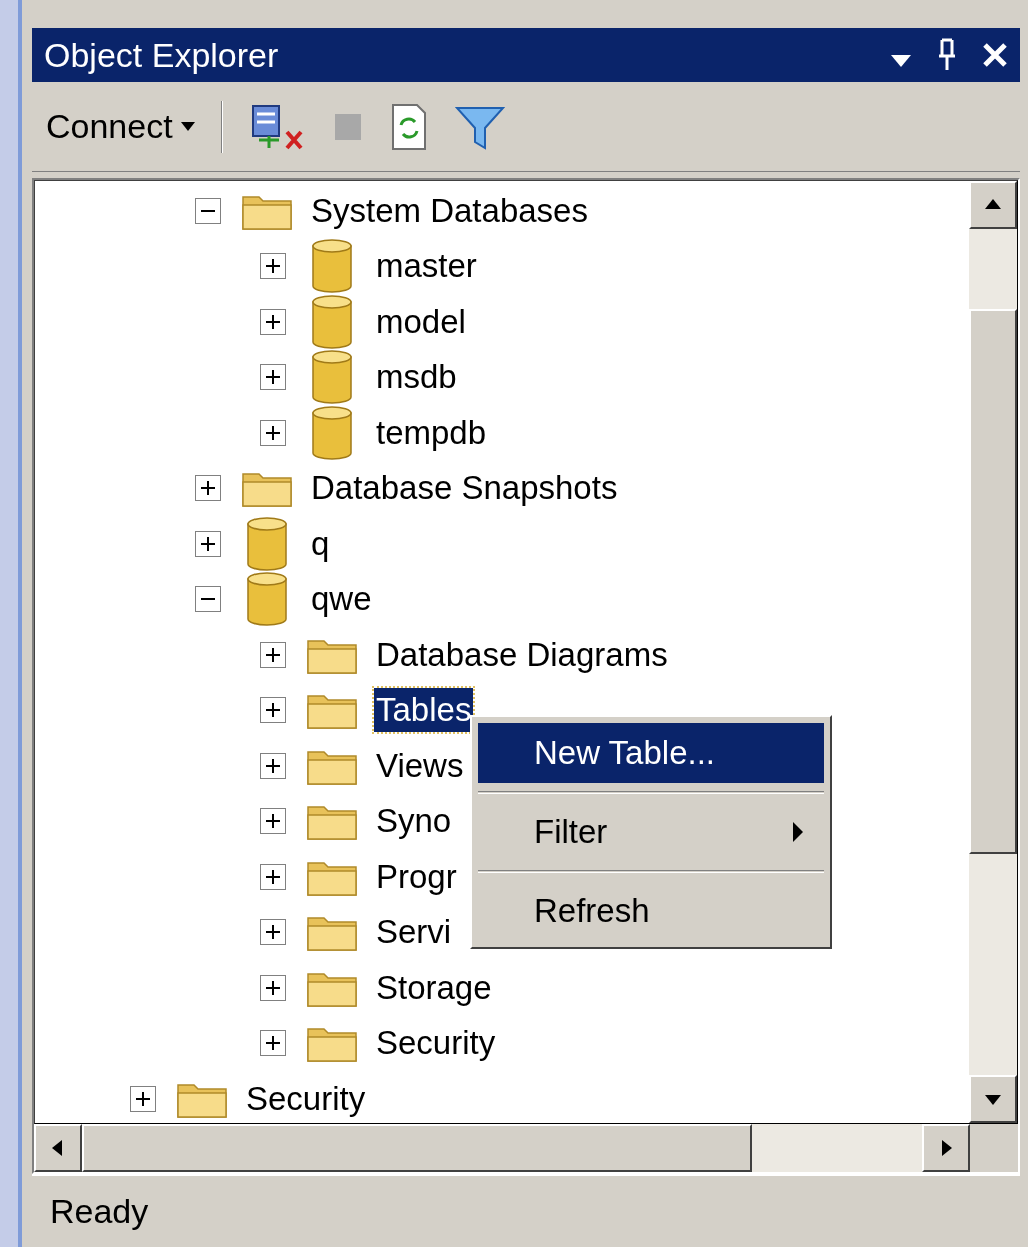 The height and width of the screenshot is (1247, 1028). I want to click on tree-node-label: Storage, so click(434, 987).